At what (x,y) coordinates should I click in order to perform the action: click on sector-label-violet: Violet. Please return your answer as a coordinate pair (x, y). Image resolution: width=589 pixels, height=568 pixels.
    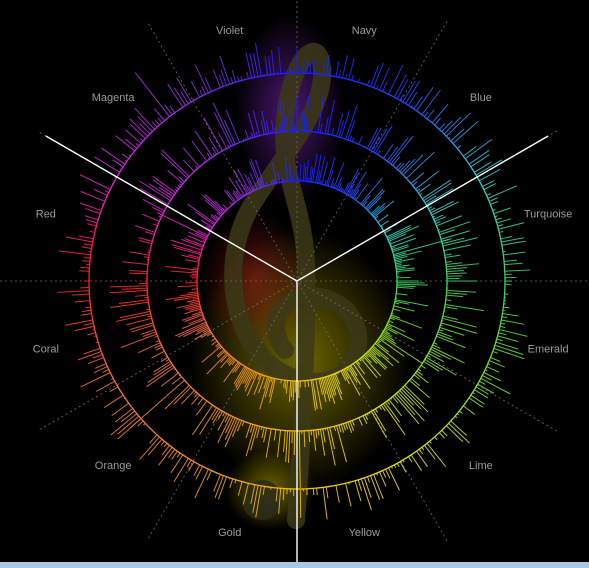
    Looking at the image, I should click on (229, 31).